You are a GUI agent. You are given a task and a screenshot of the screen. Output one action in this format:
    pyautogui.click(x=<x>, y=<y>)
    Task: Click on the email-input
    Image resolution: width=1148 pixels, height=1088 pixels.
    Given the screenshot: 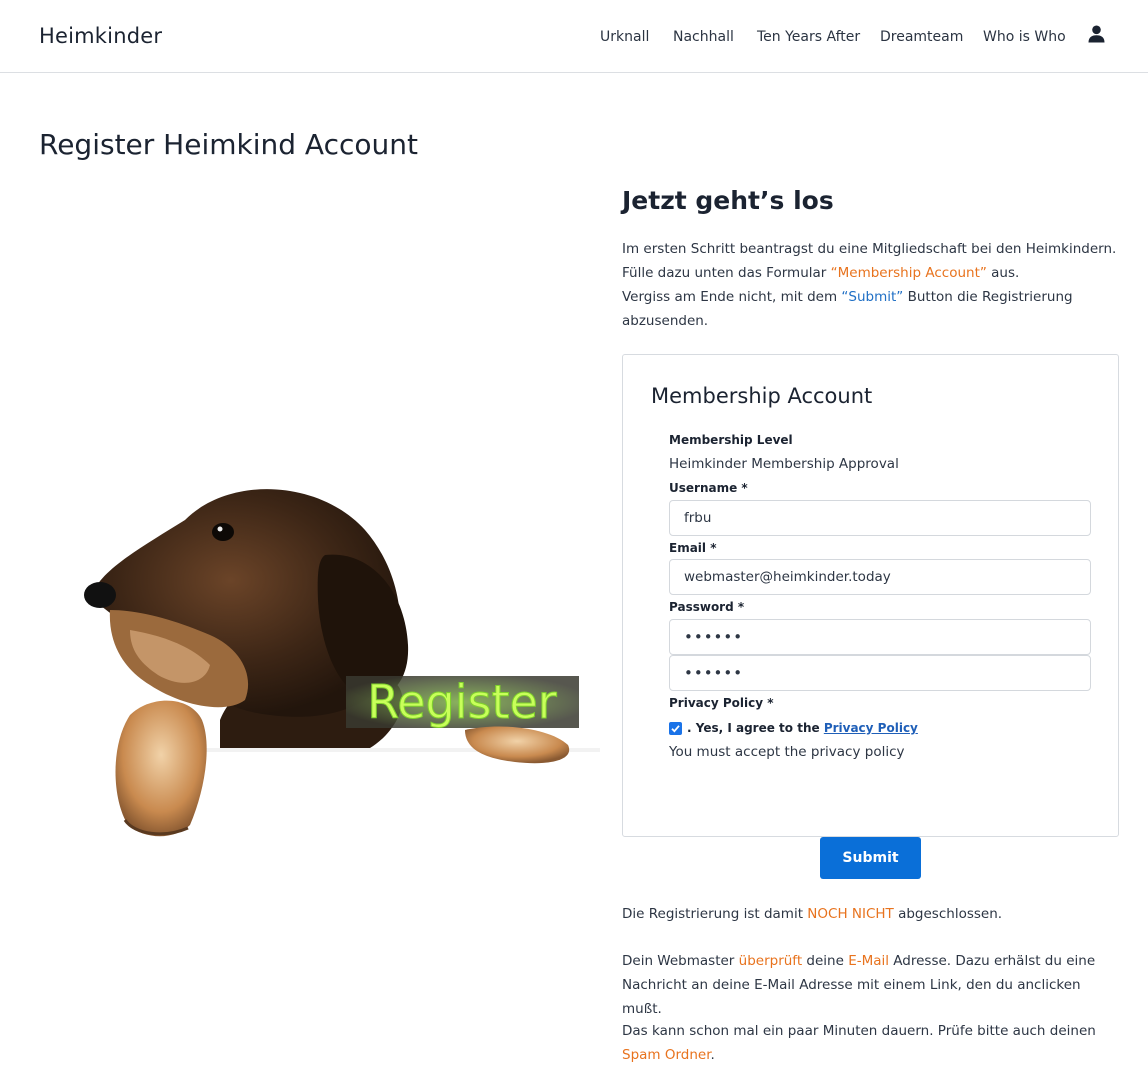 What is the action you would take?
    pyautogui.click(x=880, y=577)
    